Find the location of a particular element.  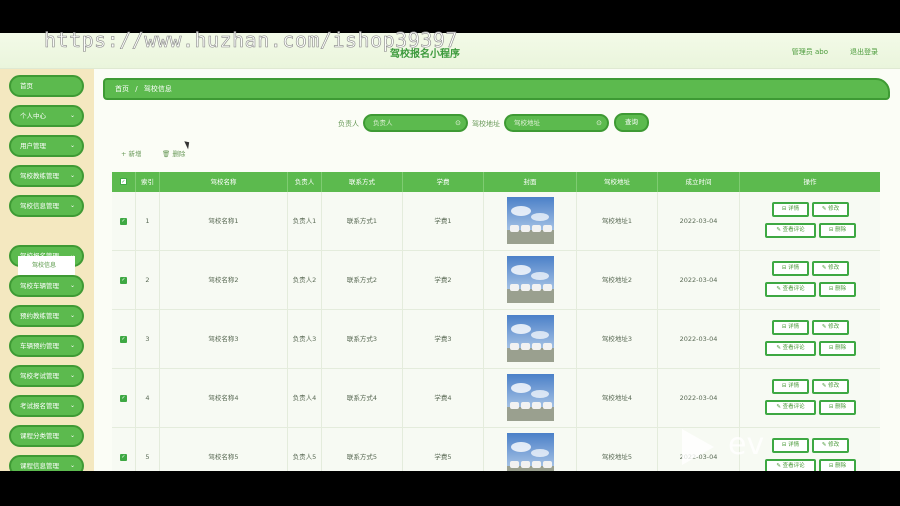

cell-address: 驾校地址3 is located at coordinates (617, 339).